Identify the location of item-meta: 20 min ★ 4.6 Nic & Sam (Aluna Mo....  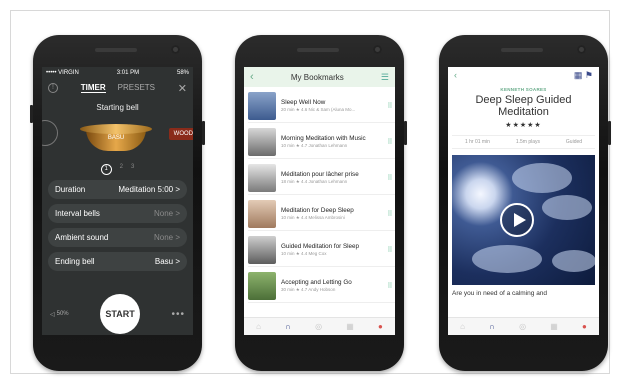
(318, 110).